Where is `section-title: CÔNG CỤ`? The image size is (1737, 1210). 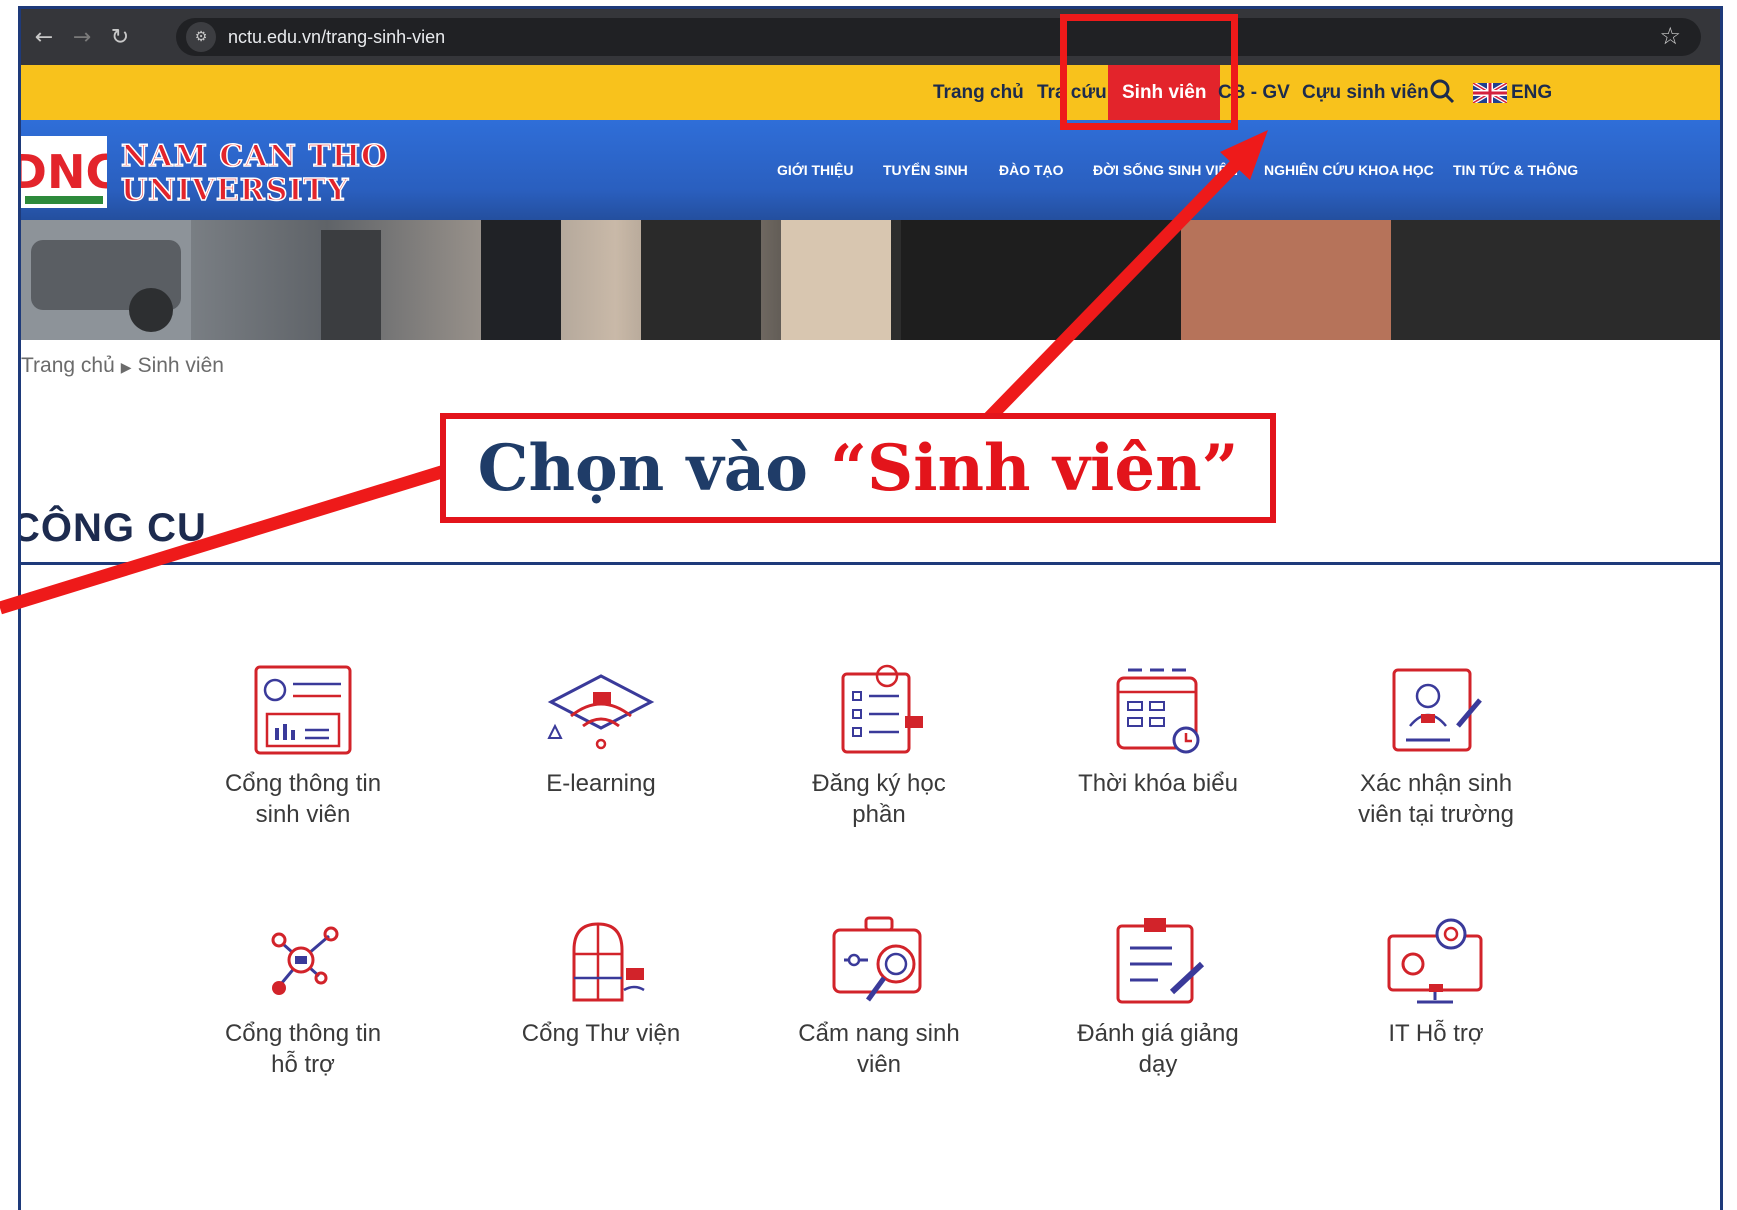
section-title: CÔNG CỤ is located at coordinates (112, 528).